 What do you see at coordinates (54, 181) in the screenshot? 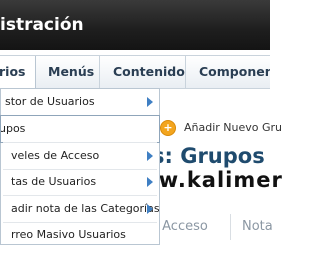
I see `dropdown-item-label: tas de Usuarios` at bounding box center [54, 181].